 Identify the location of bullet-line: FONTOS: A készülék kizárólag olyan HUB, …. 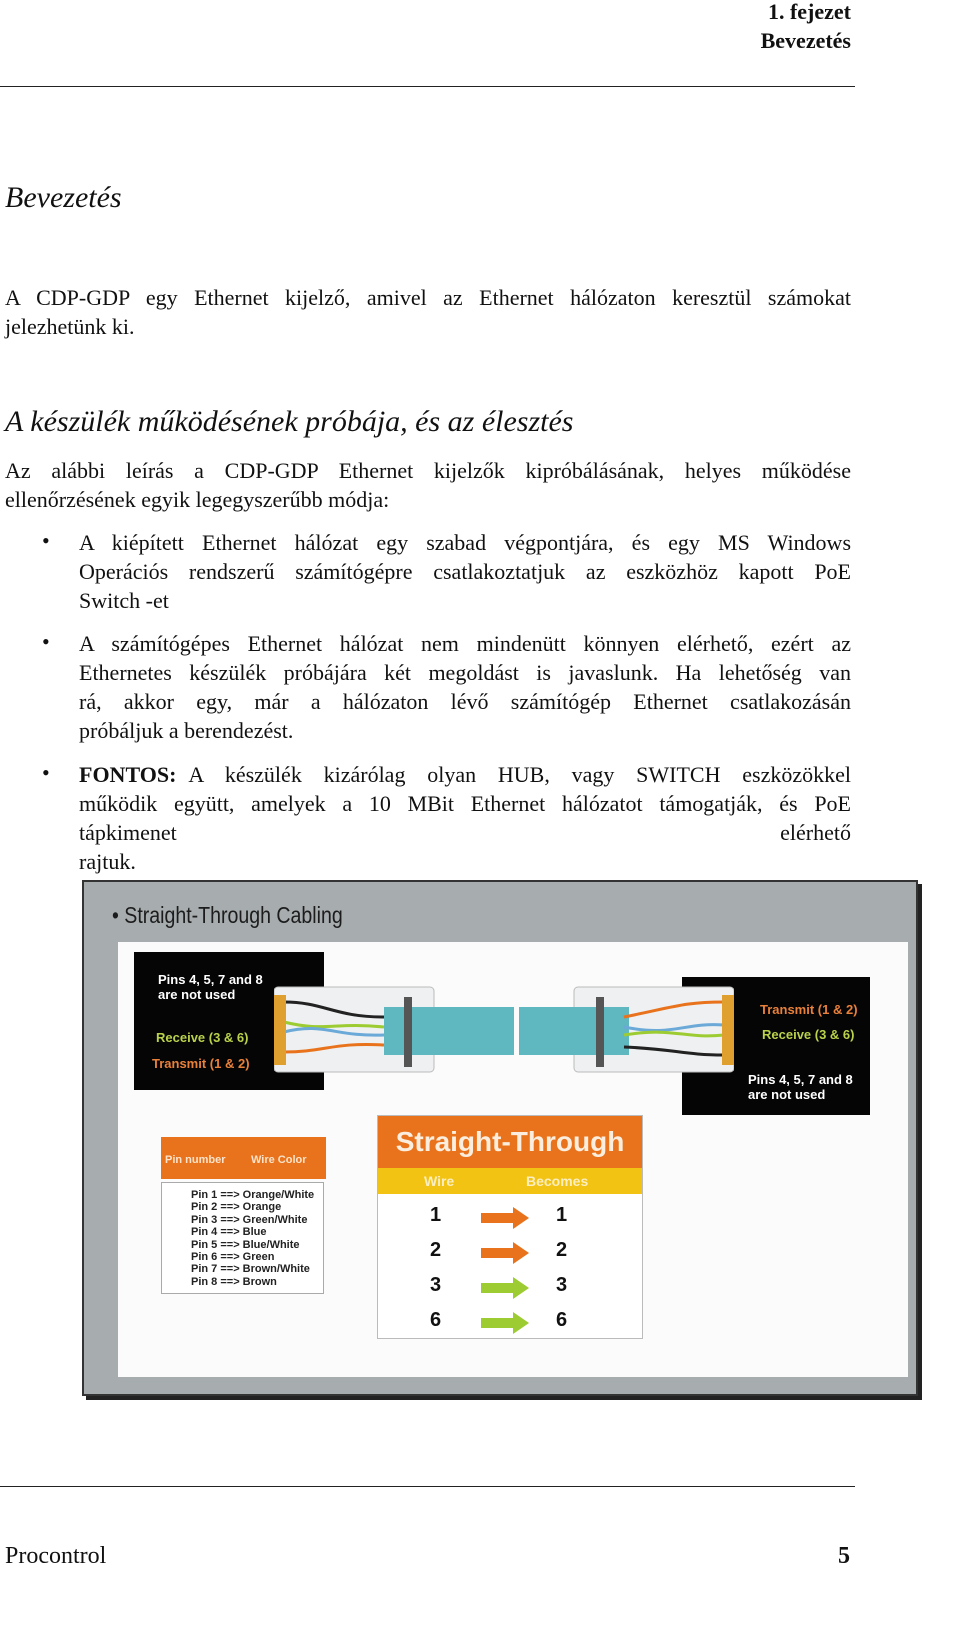
(465, 774).